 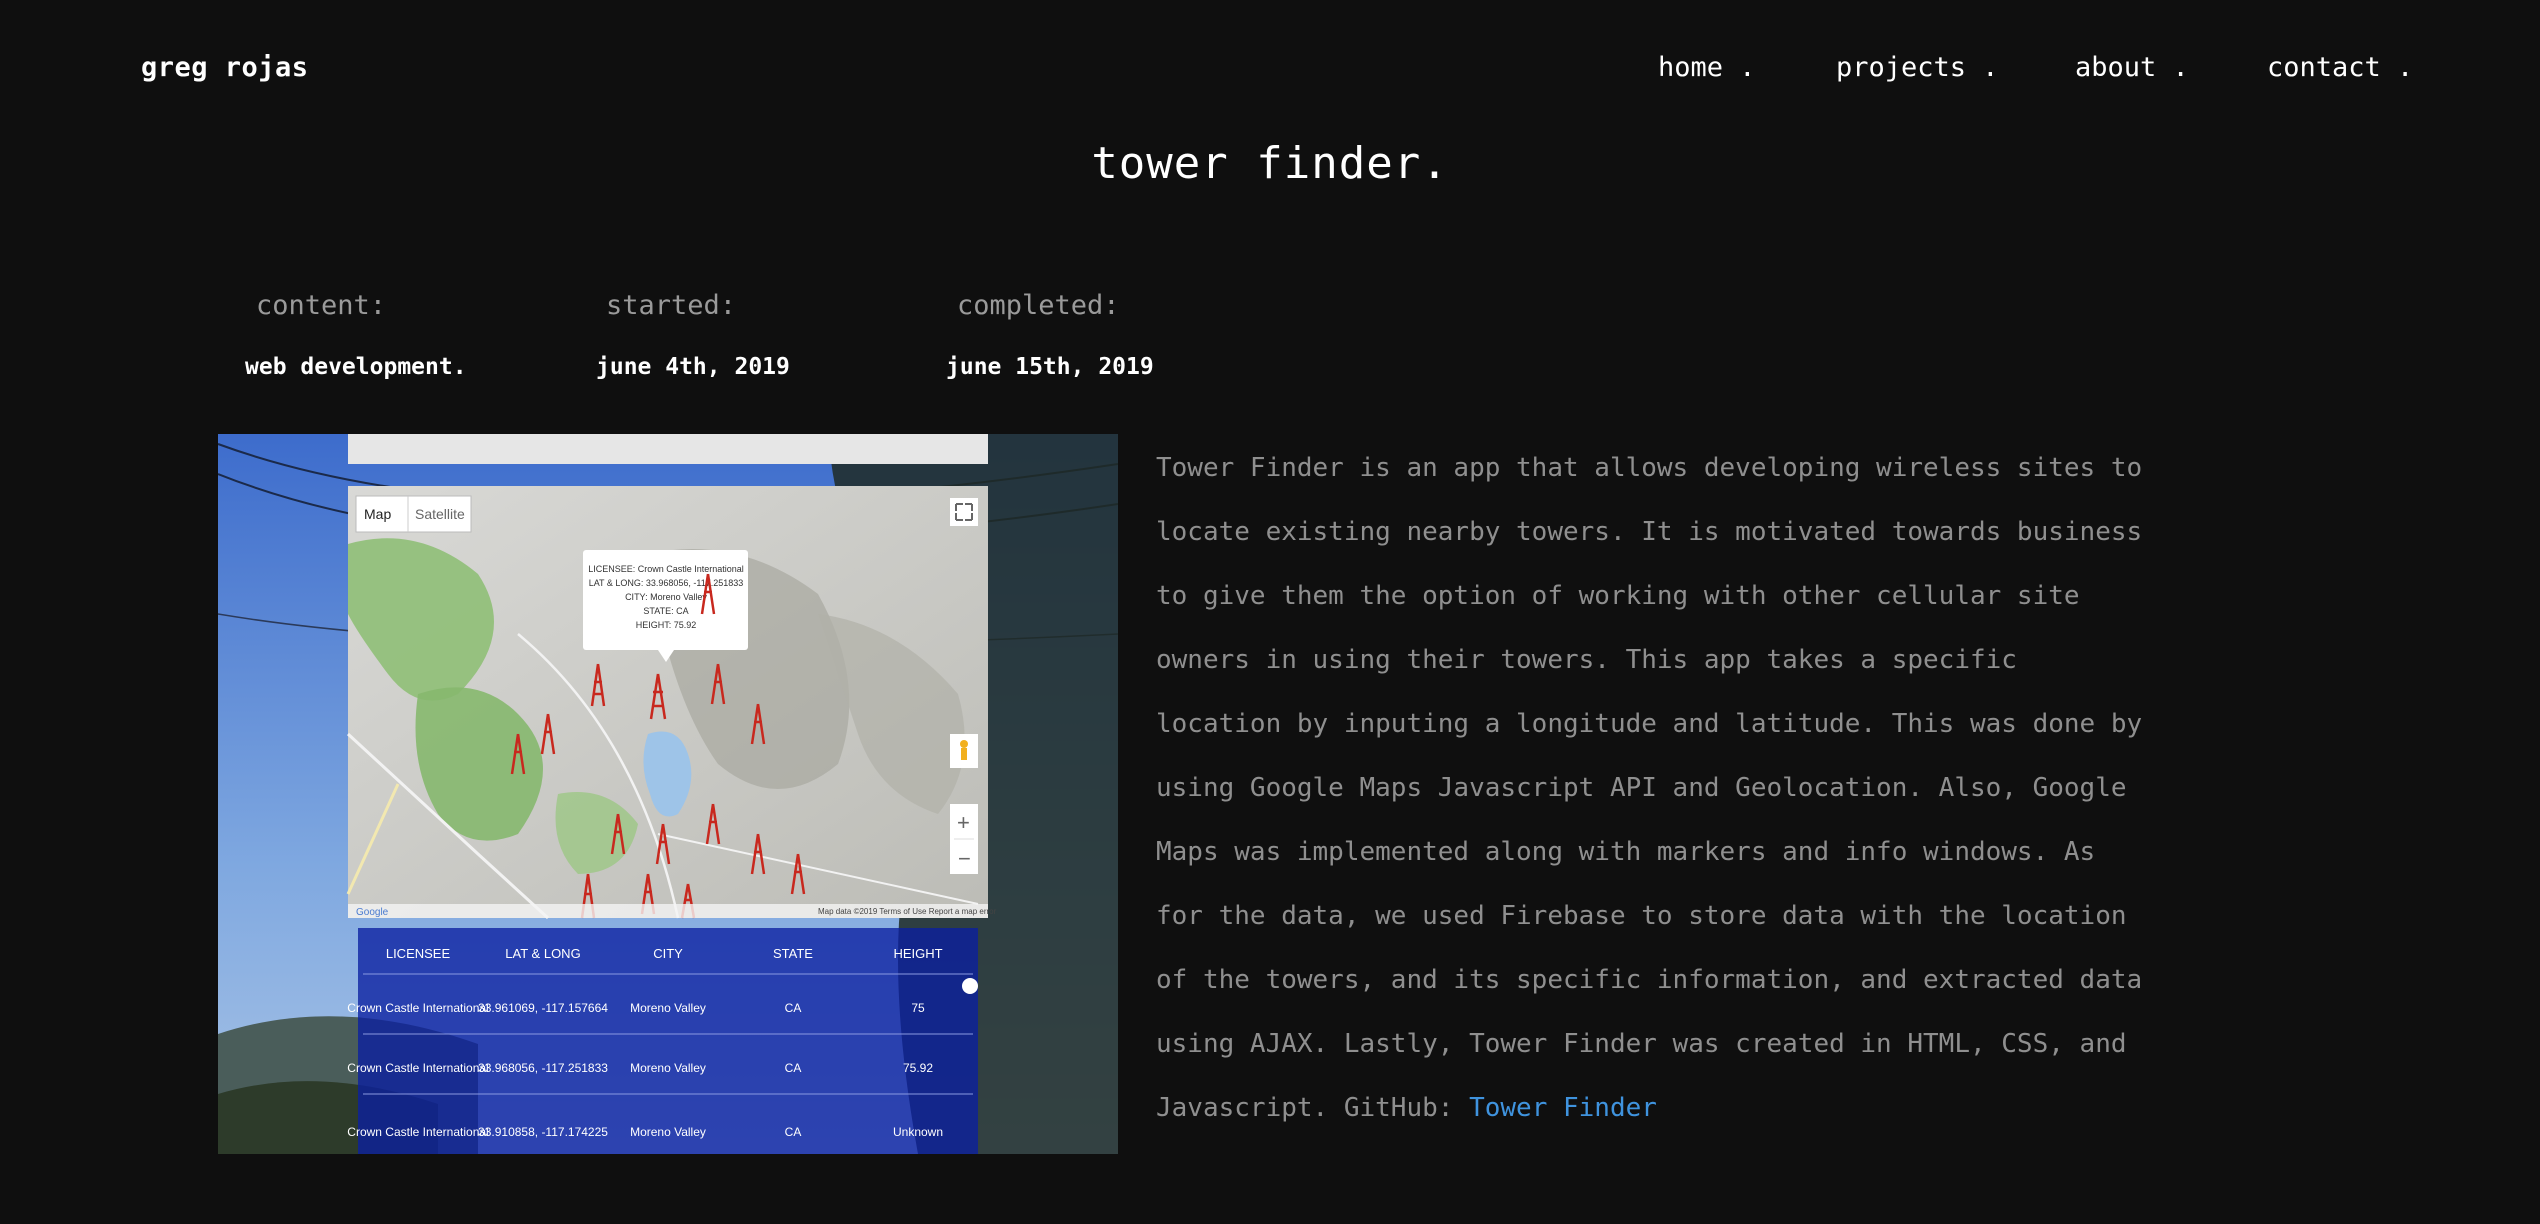 I want to click on svg-text: Satellite, so click(x=440, y=514).